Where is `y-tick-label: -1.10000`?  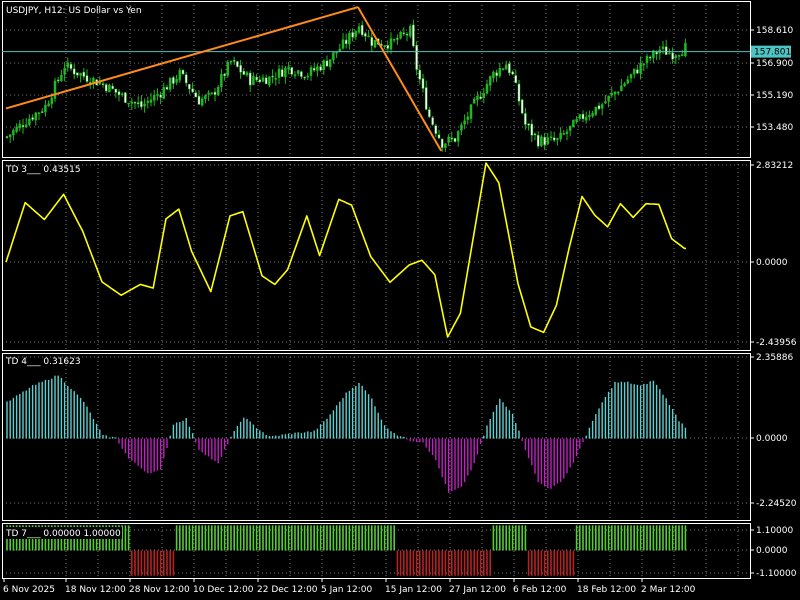
y-tick-label: -1.10000 is located at coordinates (776, 574).